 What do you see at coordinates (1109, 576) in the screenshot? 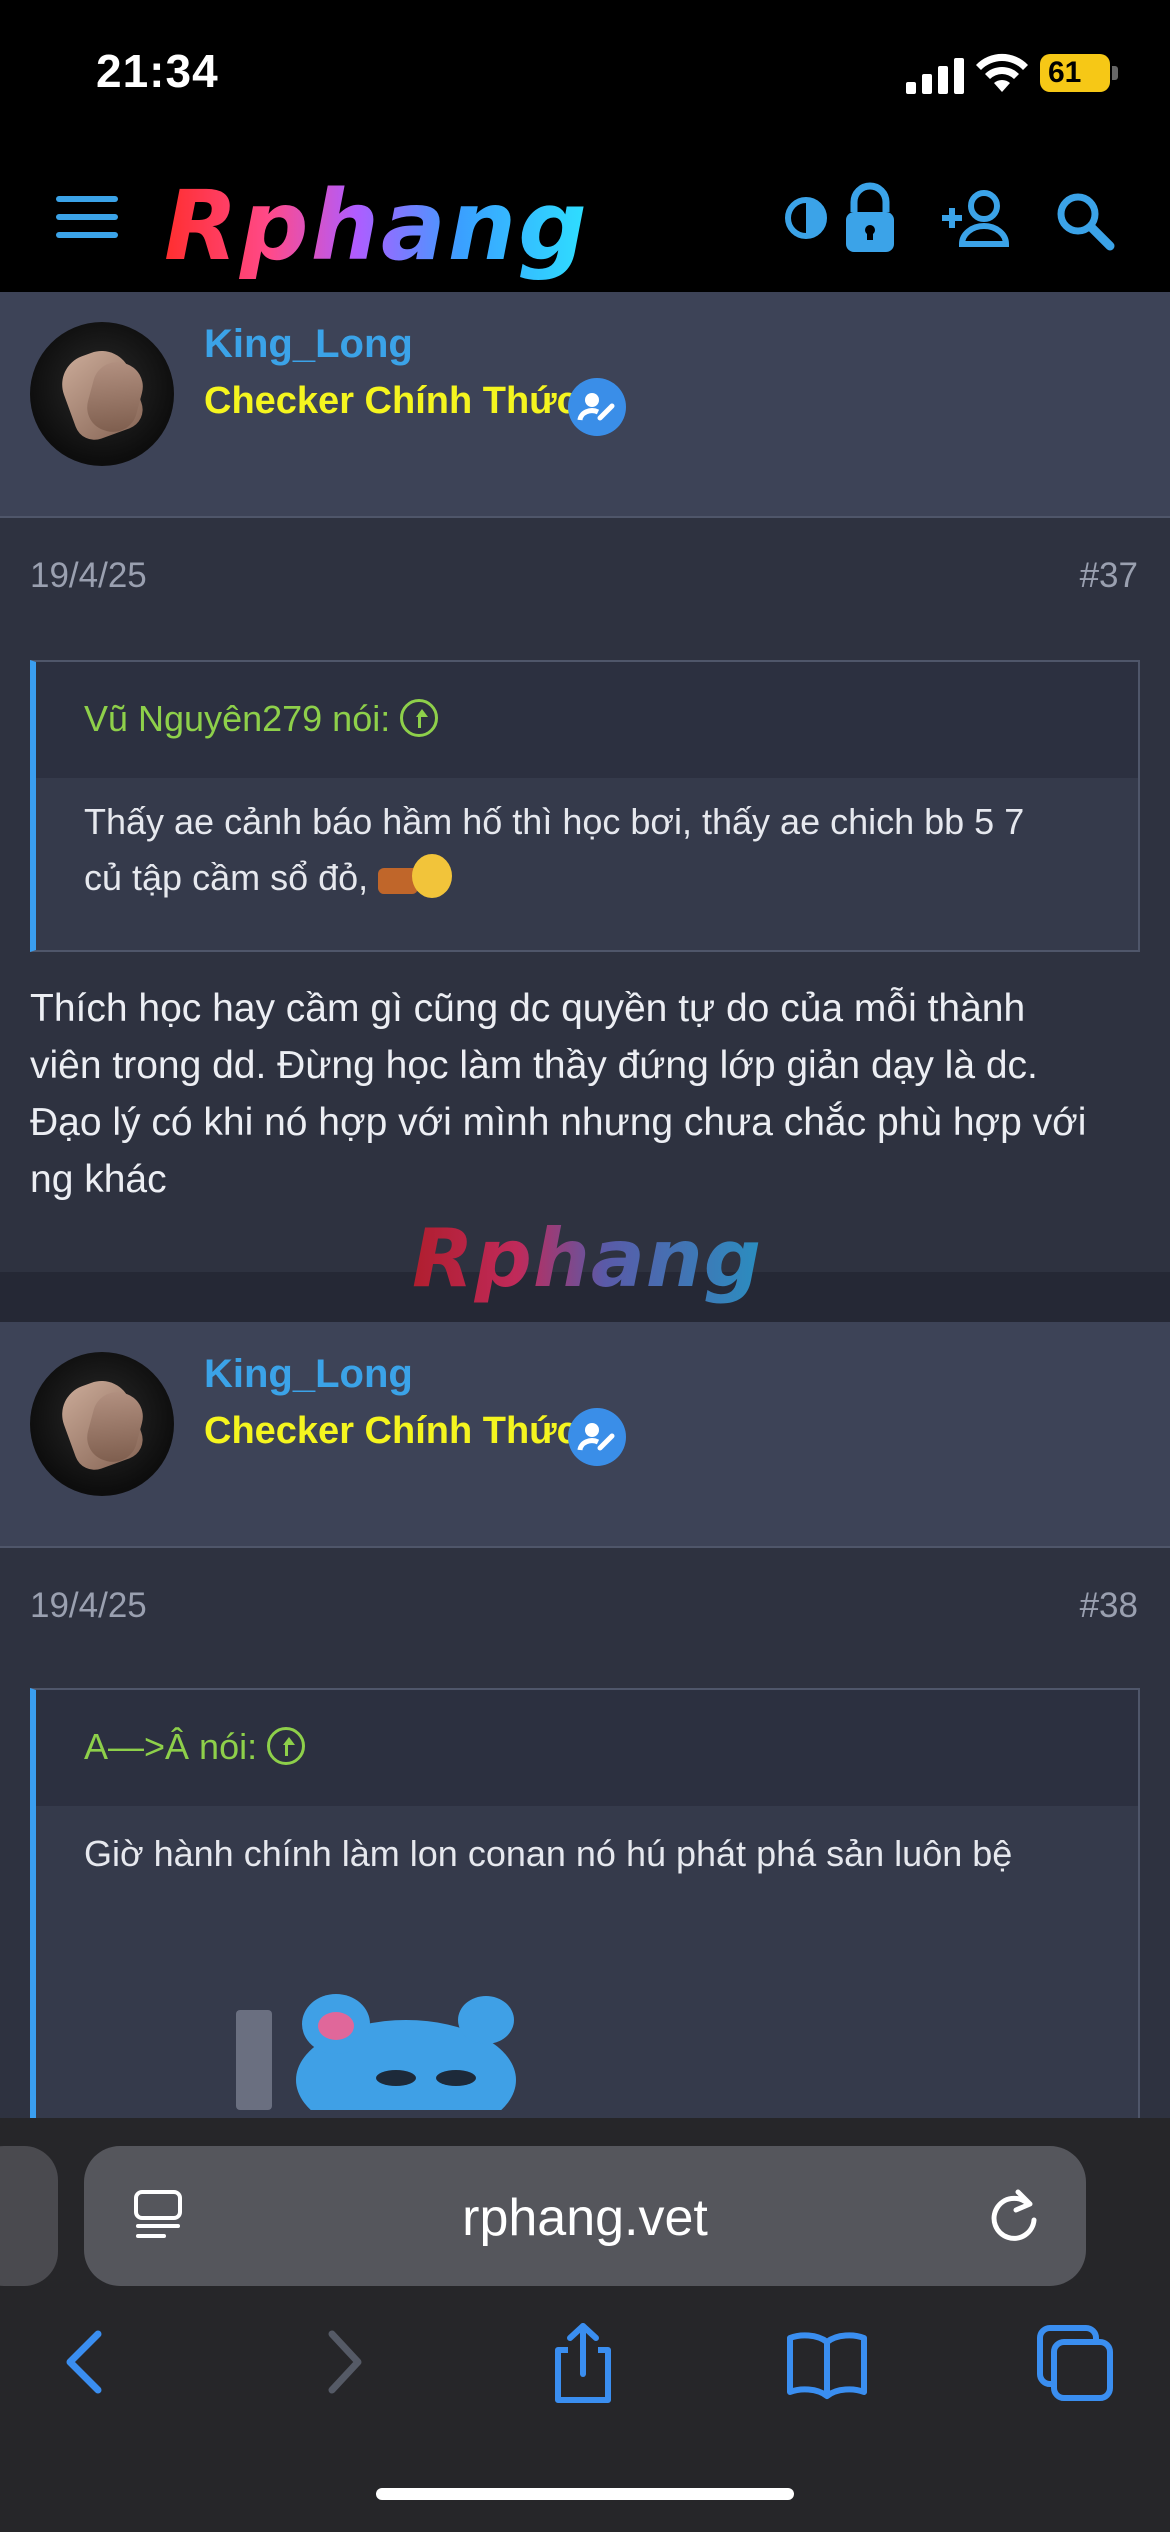
I see `post-number: #37` at bounding box center [1109, 576].